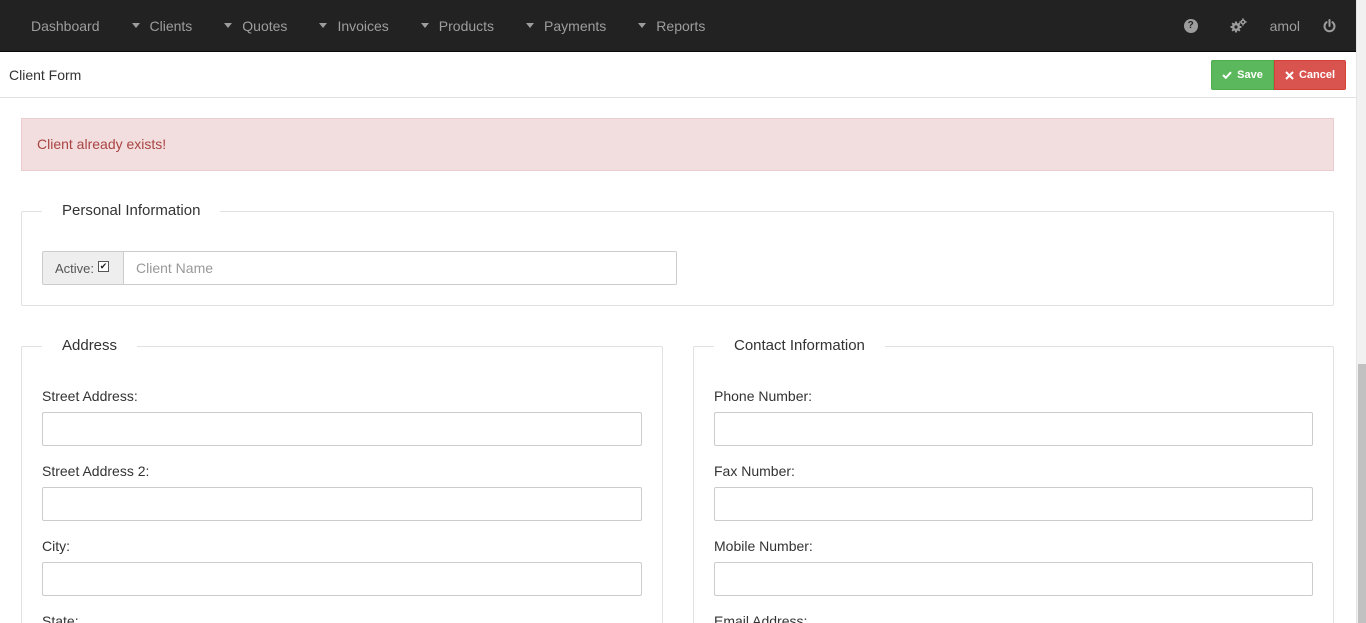 This screenshot has width=1366, height=623. Describe the element at coordinates (363, 25) in the screenshot. I see `nav-invoices-label: Invoices` at that location.